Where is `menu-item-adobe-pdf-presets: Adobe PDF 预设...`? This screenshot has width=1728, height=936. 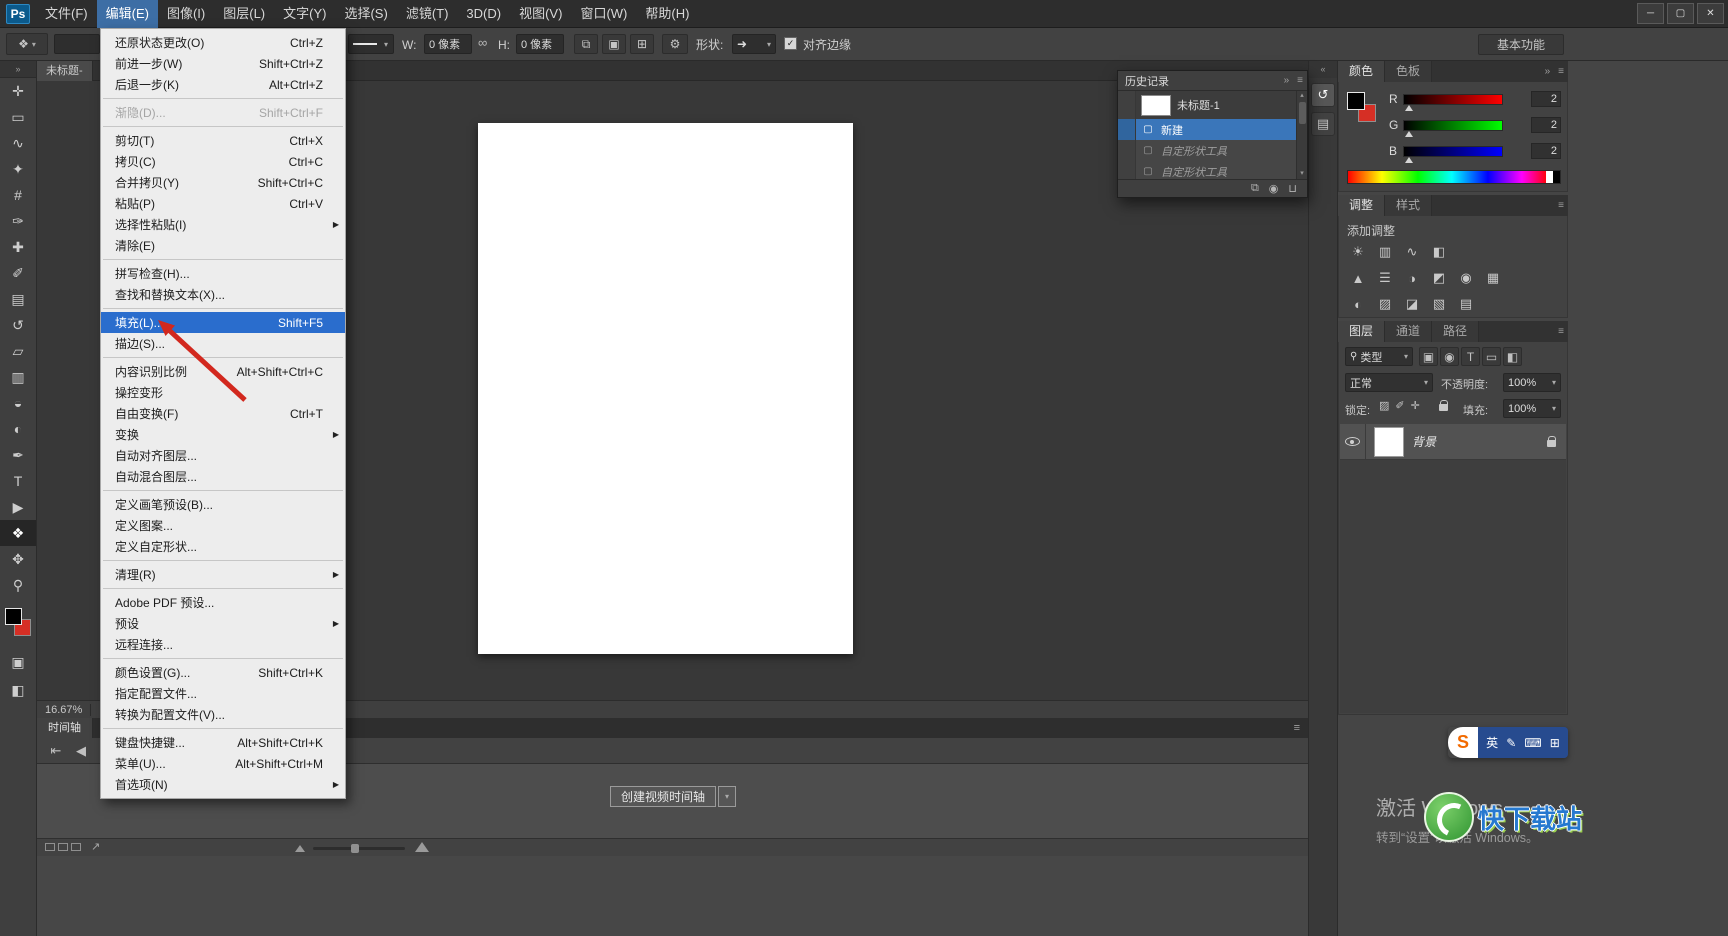
menu-item-adobe-pdf-presets: Adobe PDF 预设... is located at coordinates (223, 602).